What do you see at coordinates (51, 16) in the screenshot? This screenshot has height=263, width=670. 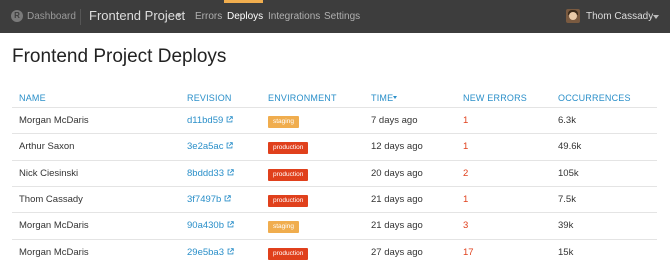 I see `dashboard-link: Dashboard` at bounding box center [51, 16].